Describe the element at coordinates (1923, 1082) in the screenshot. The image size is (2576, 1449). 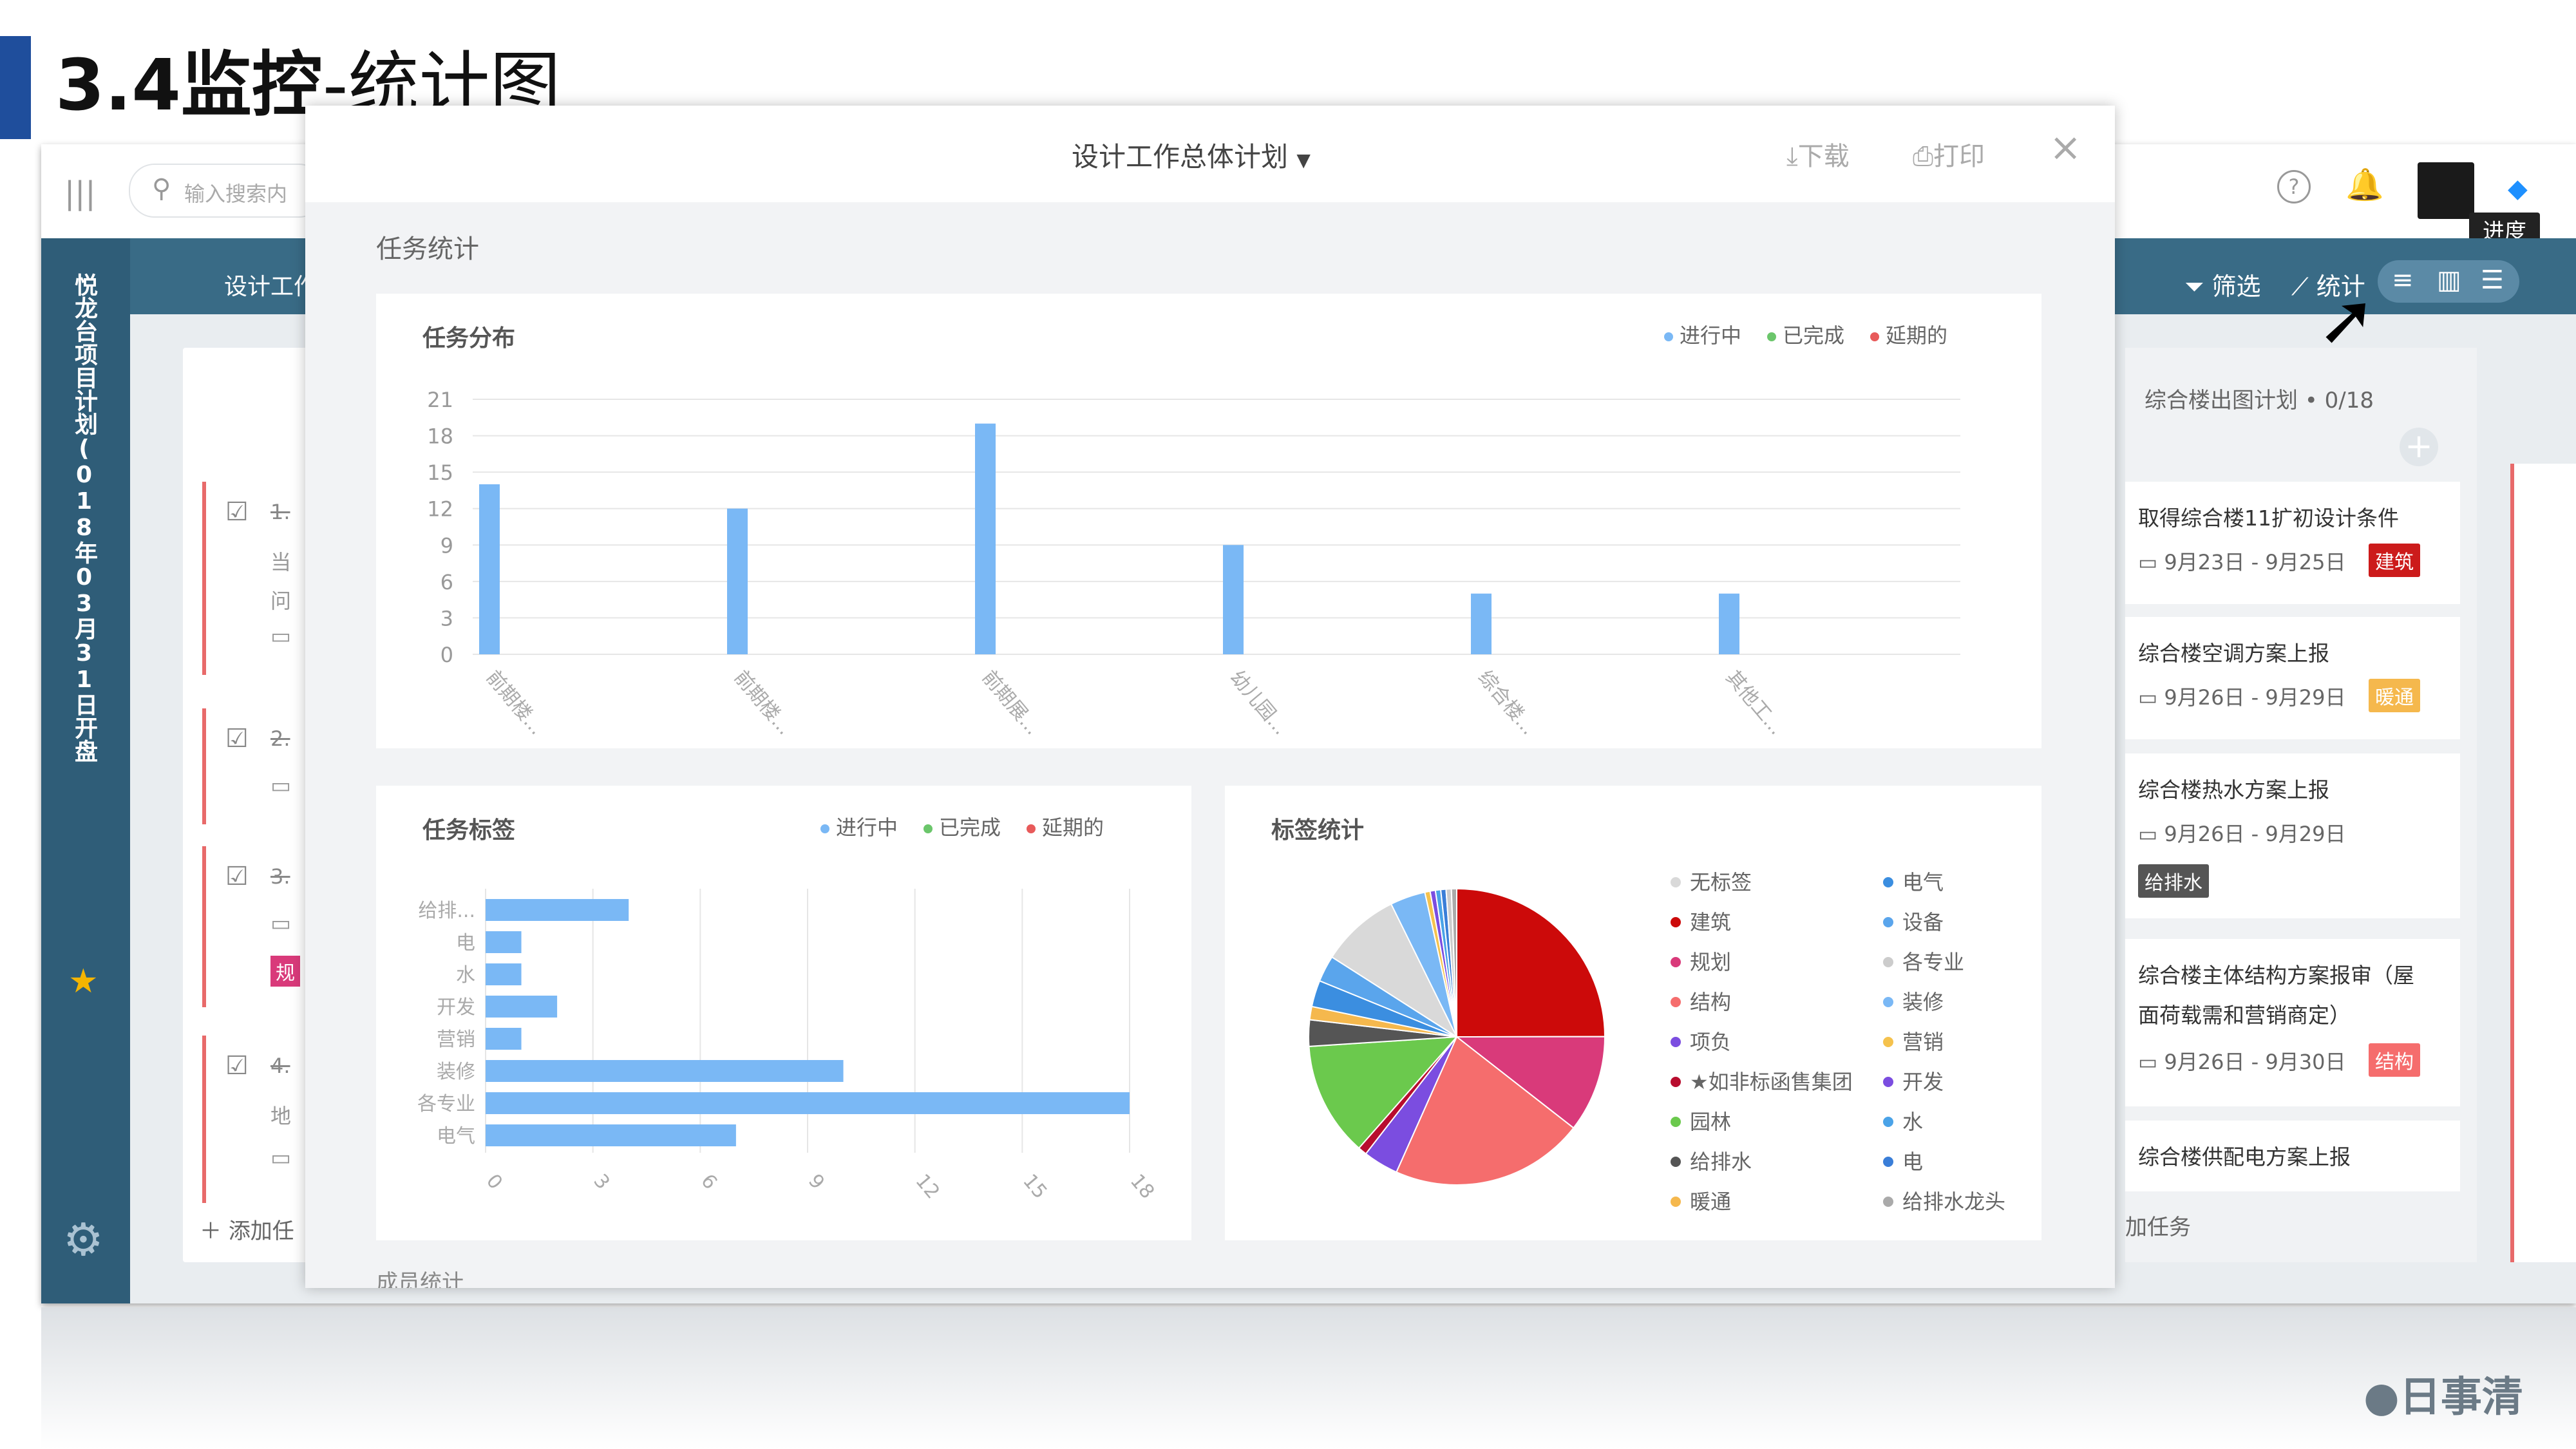
I see `legend-label: 开发` at that location.